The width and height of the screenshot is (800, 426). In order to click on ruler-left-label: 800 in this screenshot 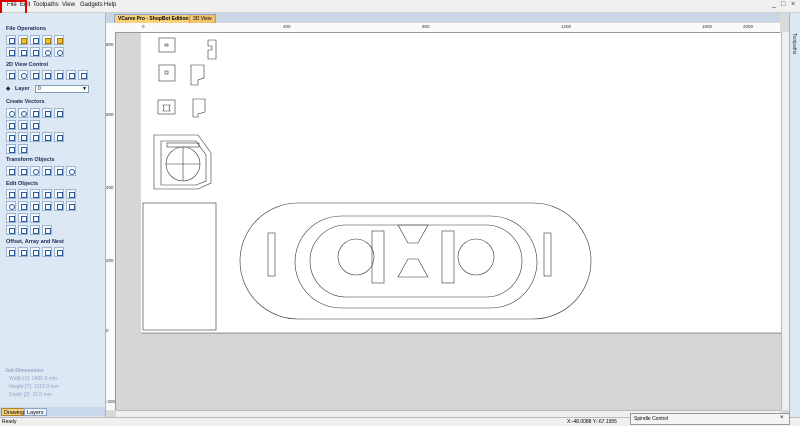, I will do `click(110, 44)`.